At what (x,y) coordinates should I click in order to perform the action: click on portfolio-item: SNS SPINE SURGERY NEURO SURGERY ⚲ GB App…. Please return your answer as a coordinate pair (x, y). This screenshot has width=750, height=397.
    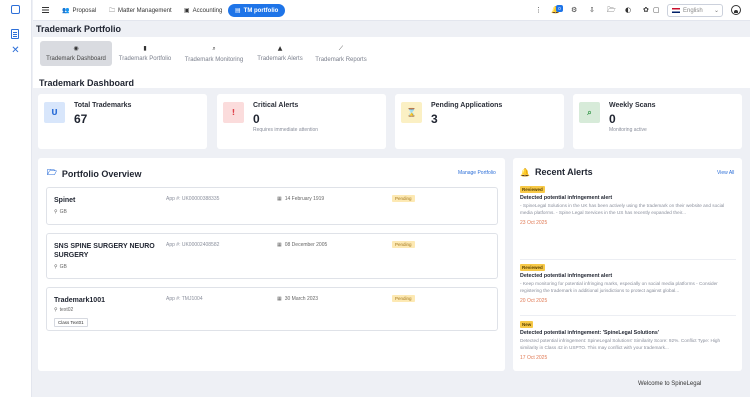
    Looking at the image, I should click on (272, 256).